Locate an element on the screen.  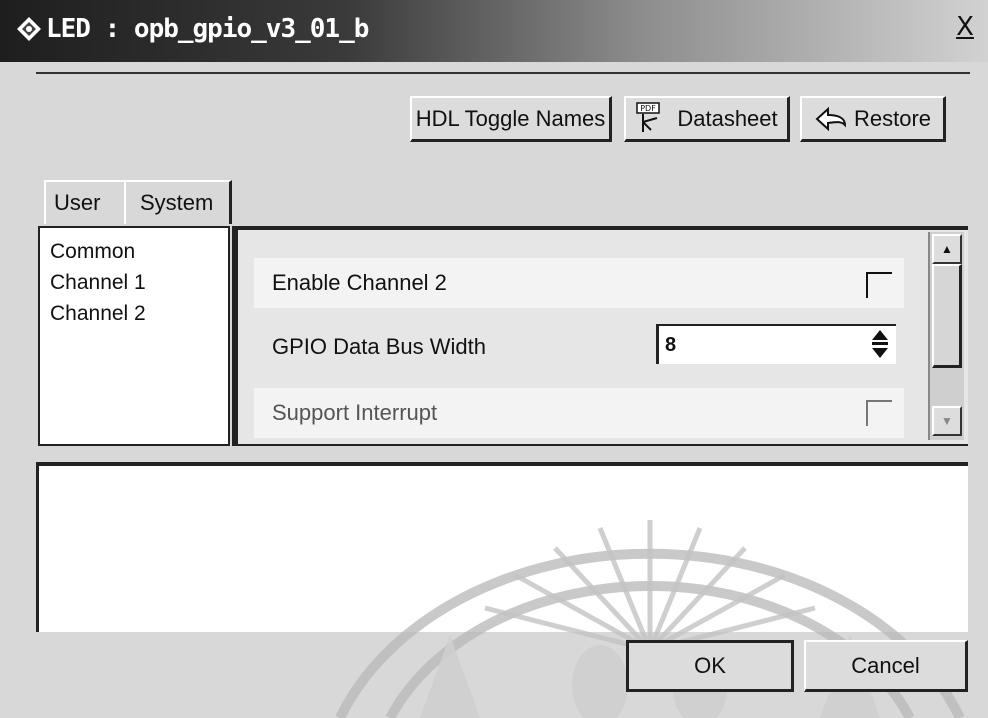
enable-channel-2-label: Enable Channel 2 is located at coordinates (359, 282).